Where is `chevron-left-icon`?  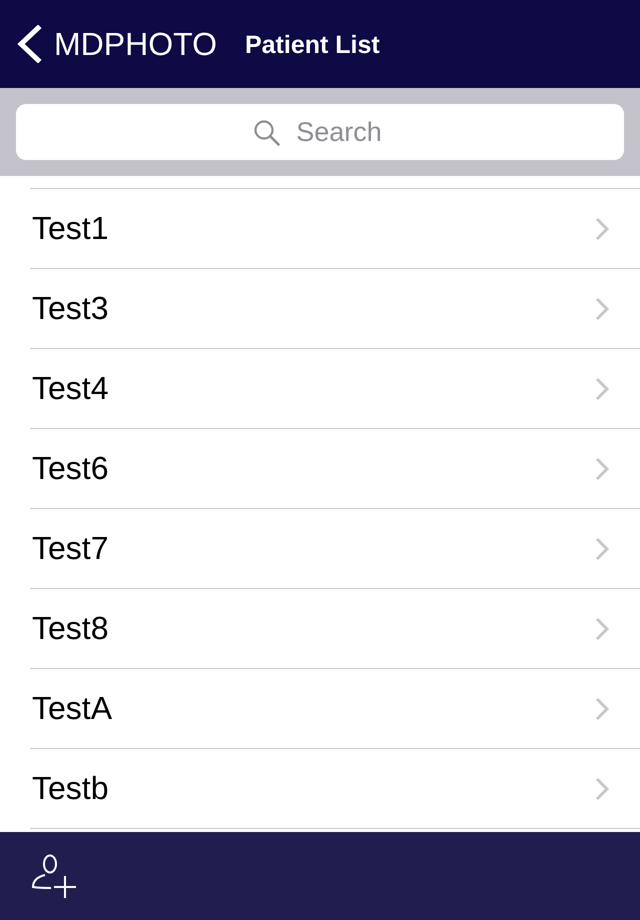 chevron-left-icon is located at coordinates (29, 44).